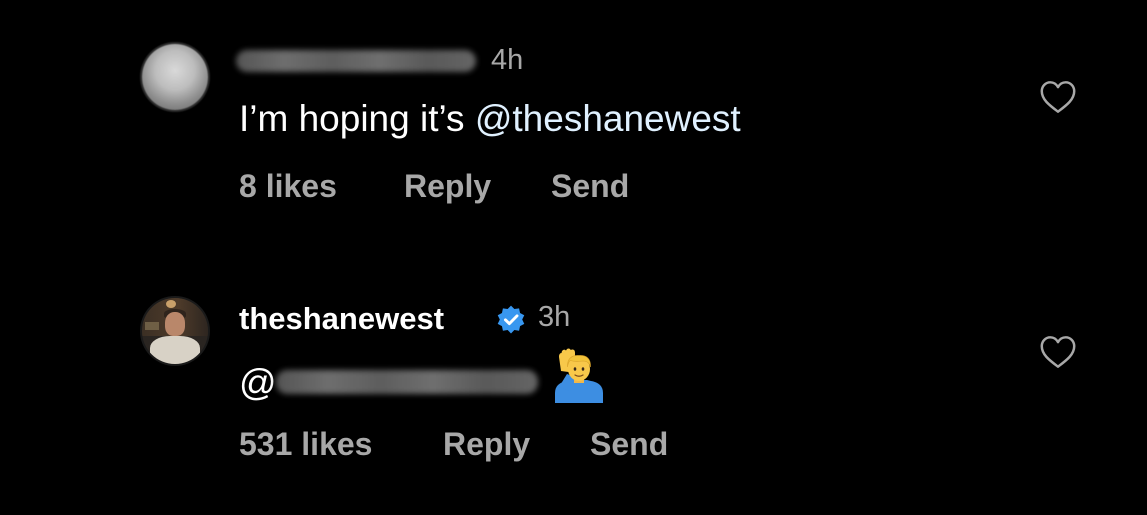 This screenshot has height=515, width=1147. What do you see at coordinates (579, 375) in the screenshot?
I see `person-raising-hand-emoji` at bounding box center [579, 375].